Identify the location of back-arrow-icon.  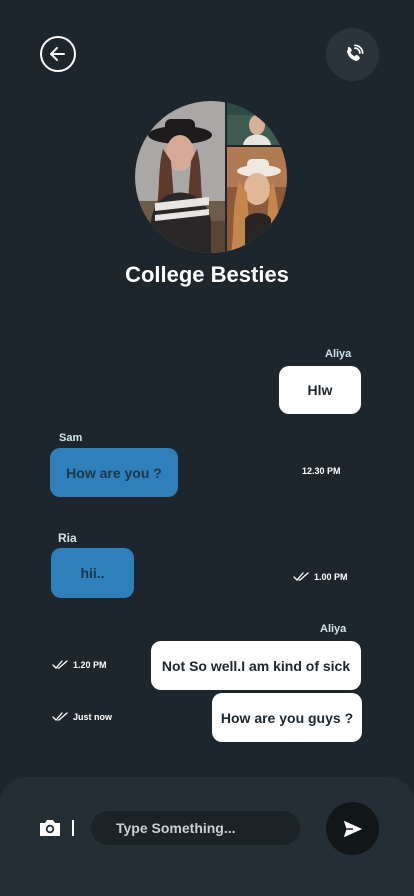
(57, 54).